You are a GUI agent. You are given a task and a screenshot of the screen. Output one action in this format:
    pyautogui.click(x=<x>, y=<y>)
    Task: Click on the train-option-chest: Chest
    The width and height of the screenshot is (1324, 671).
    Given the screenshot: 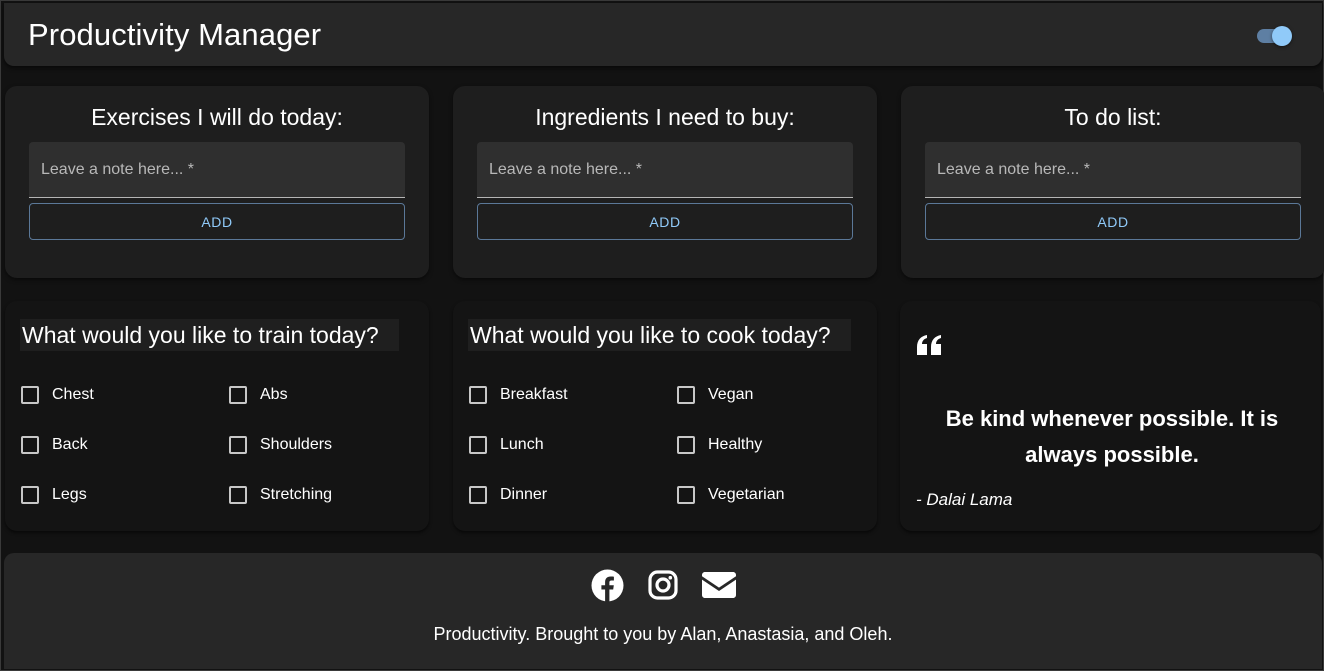 What is the action you would take?
    pyautogui.click(x=57, y=395)
    